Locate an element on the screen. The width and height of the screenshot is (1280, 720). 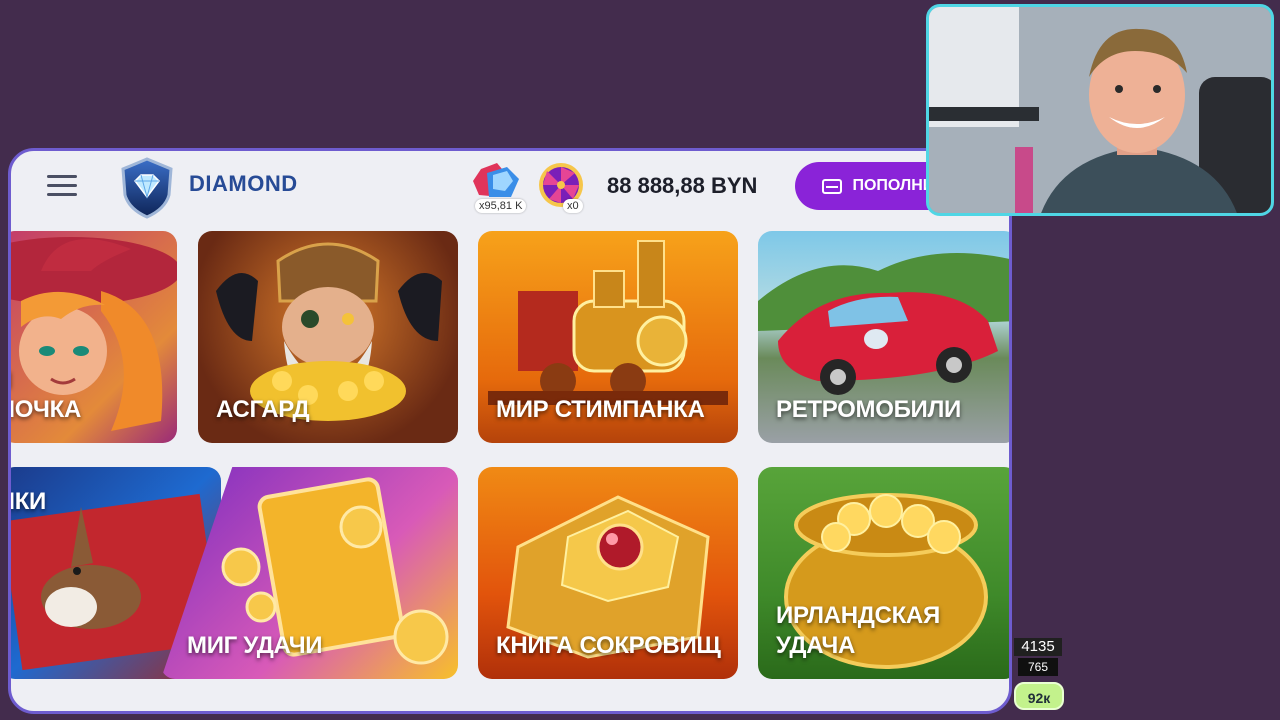
game-title: МИР СТИМПАНКА is located at coordinates (600, 409).